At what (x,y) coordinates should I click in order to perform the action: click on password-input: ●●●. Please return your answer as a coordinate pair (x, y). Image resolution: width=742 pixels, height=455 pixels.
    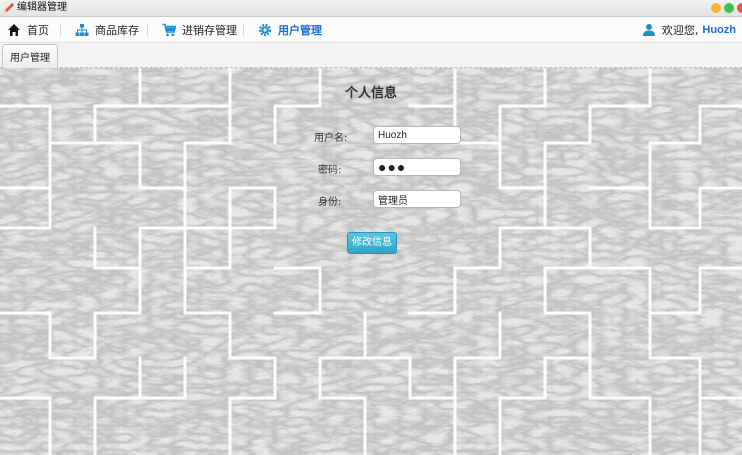
    Looking at the image, I should click on (417, 167).